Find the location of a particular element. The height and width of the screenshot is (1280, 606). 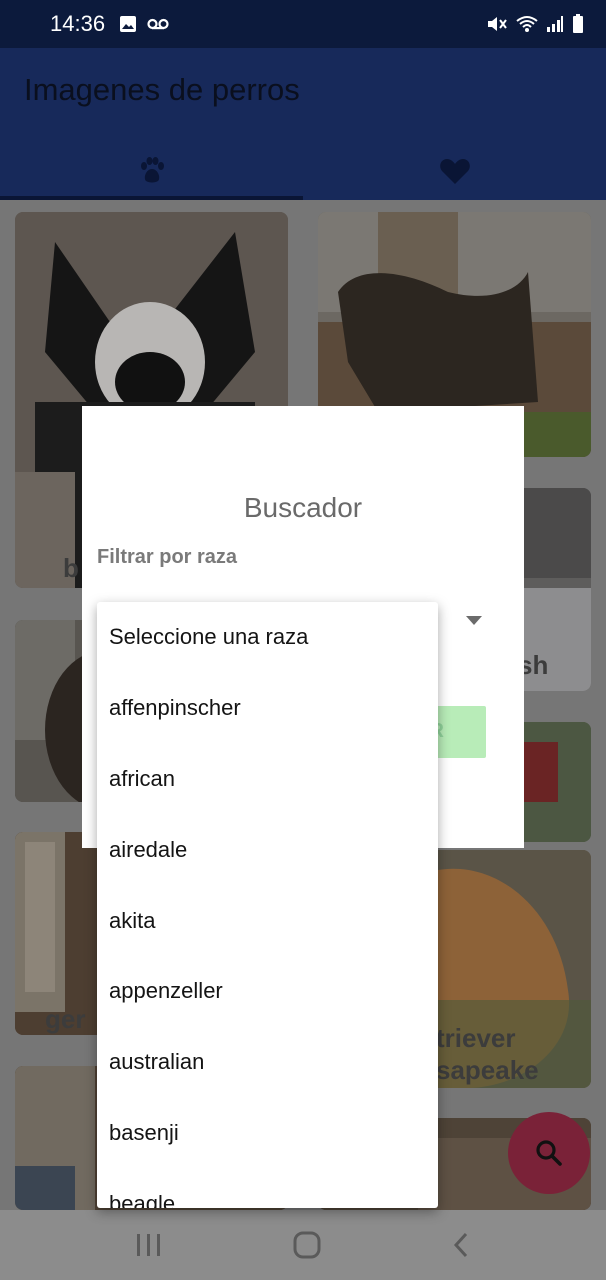

status-bar: 14:36 is located at coordinates (303, 24).